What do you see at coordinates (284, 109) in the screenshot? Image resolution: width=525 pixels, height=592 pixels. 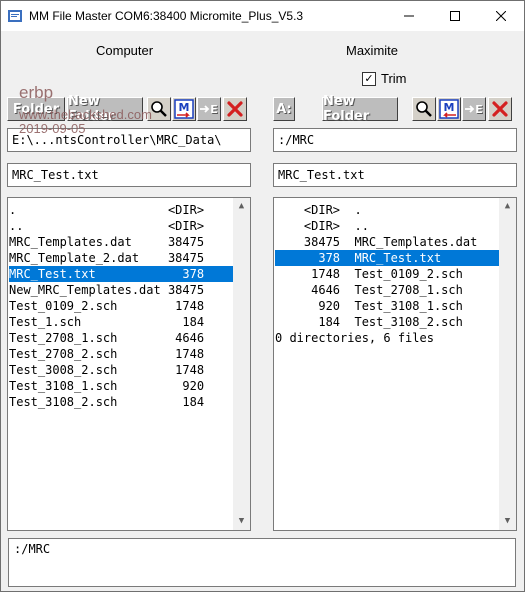 I see `maximite-drive-button: A:` at bounding box center [284, 109].